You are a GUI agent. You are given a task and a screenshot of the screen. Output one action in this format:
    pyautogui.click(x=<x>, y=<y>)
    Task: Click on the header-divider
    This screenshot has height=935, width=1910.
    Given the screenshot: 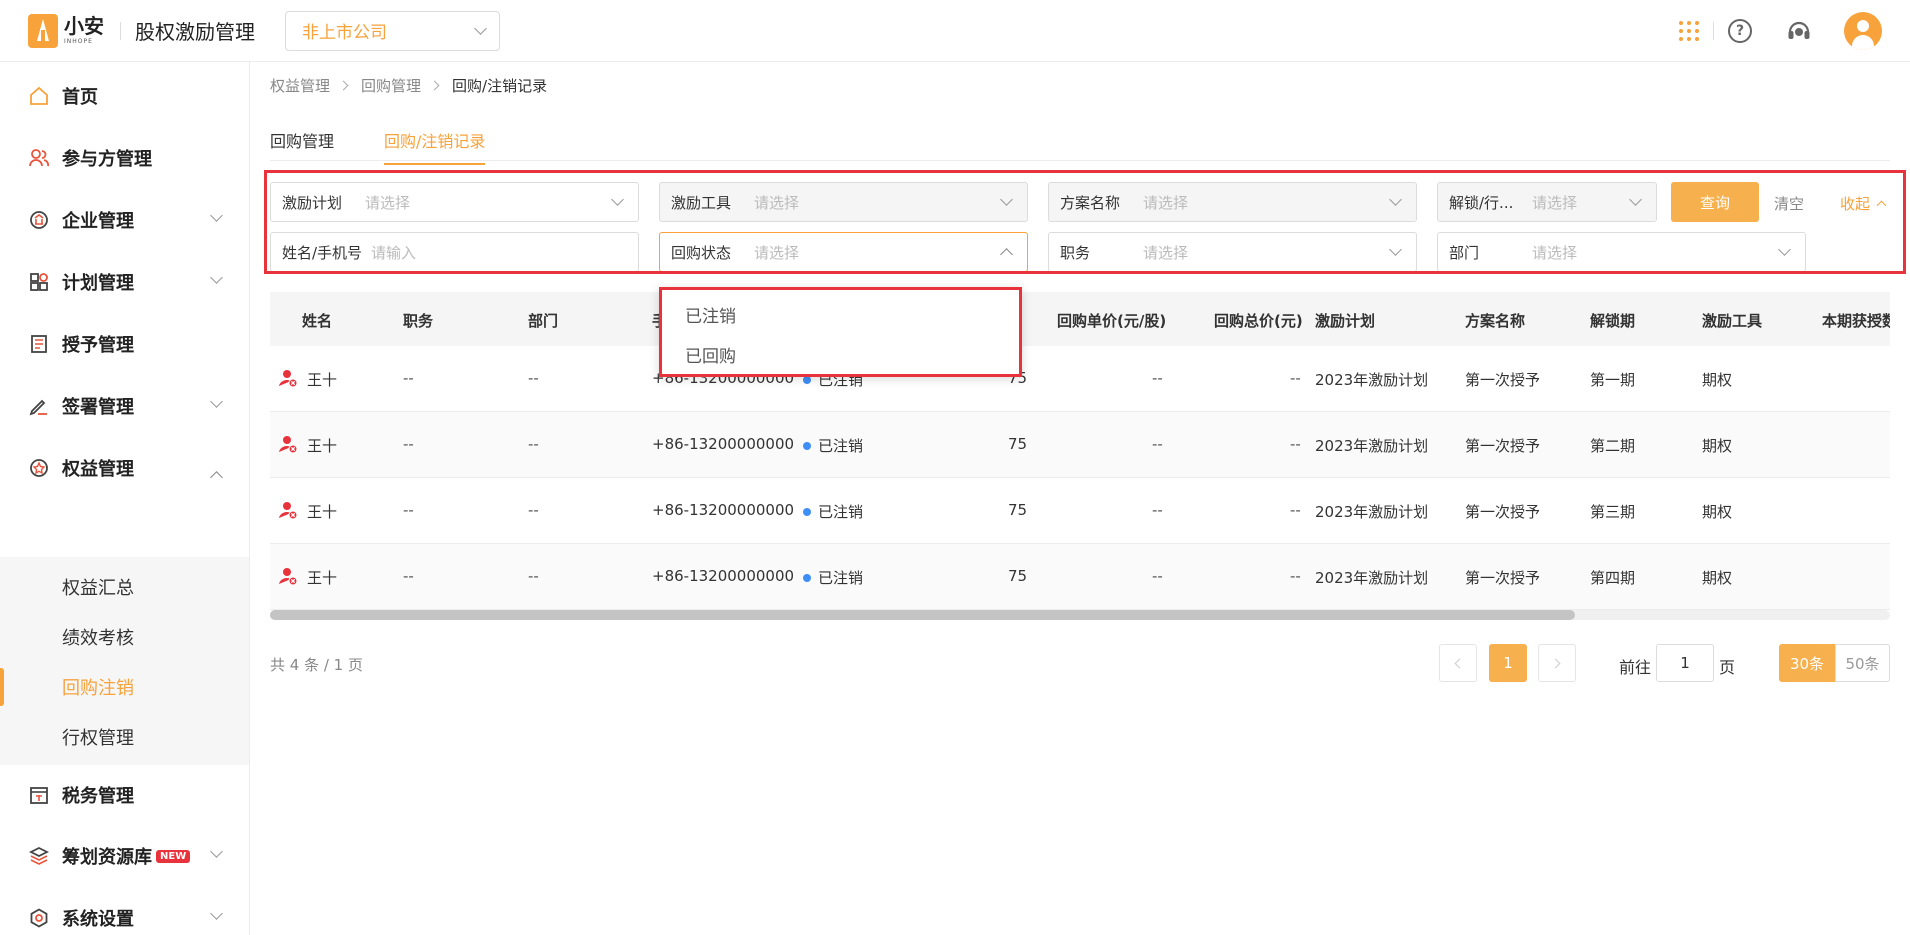 What is the action you would take?
    pyautogui.click(x=120, y=30)
    